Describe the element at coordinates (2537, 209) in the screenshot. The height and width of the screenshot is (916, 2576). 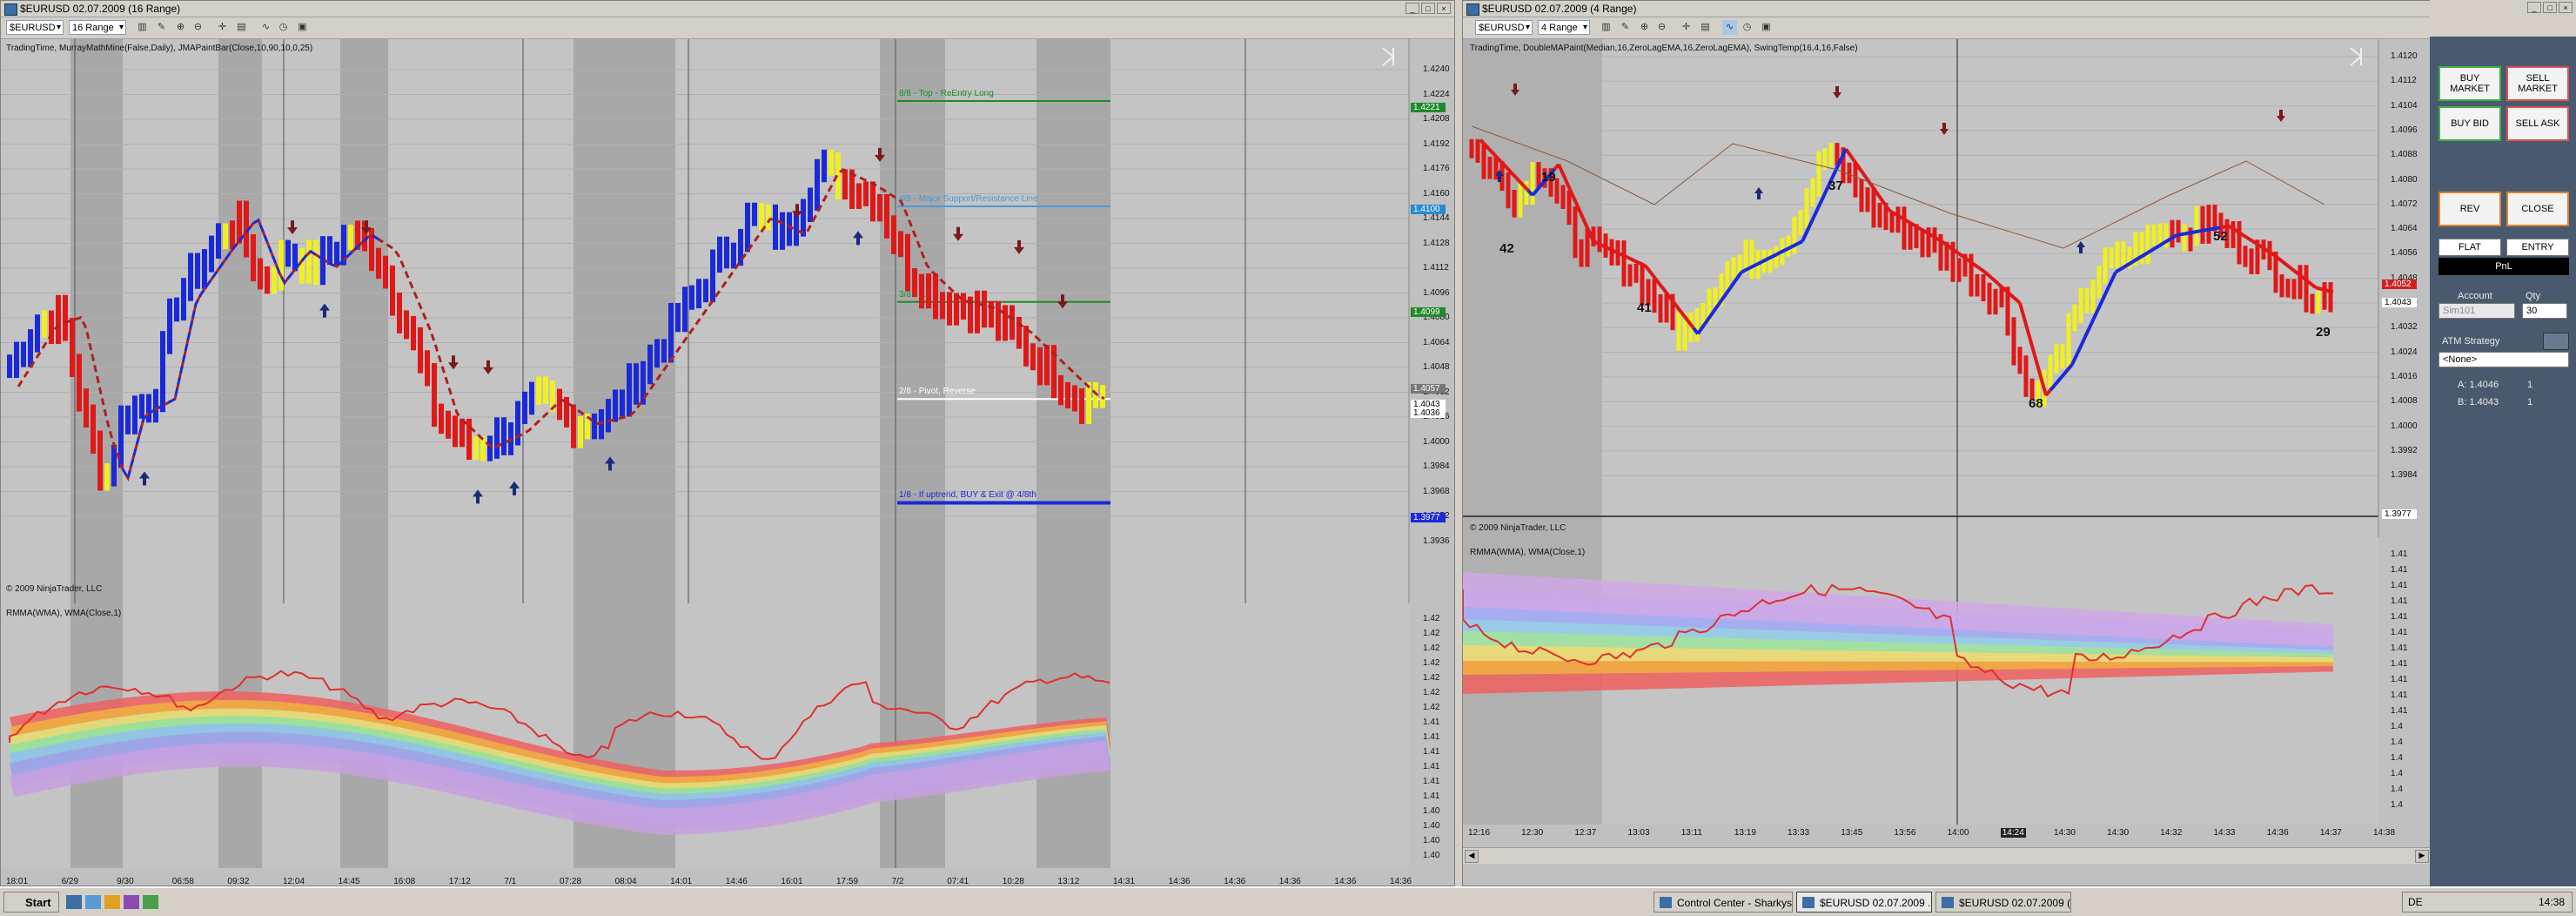
I see `close-position-button: CLOSE` at that location.